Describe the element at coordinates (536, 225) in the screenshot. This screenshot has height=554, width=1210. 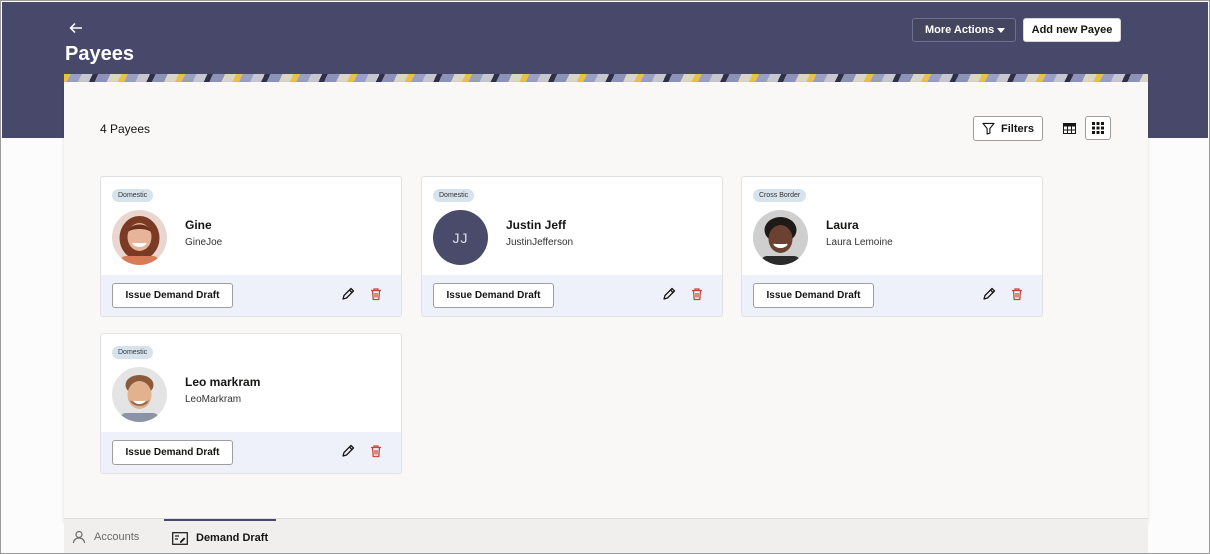
I see `payee-name: Justin Jeff` at that location.